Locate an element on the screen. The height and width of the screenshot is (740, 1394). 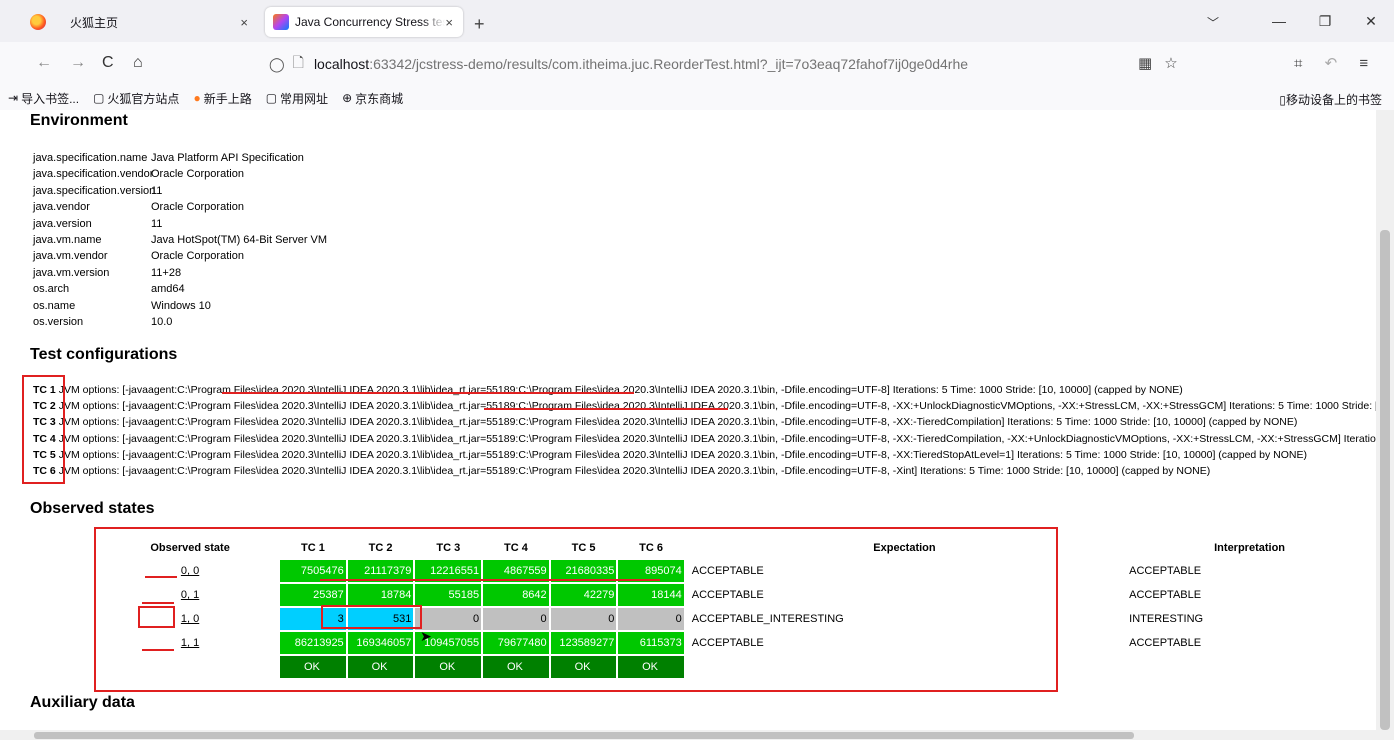
tab-jcstress: Java Concurrency Stress test r × is located at coordinates (364, 22).